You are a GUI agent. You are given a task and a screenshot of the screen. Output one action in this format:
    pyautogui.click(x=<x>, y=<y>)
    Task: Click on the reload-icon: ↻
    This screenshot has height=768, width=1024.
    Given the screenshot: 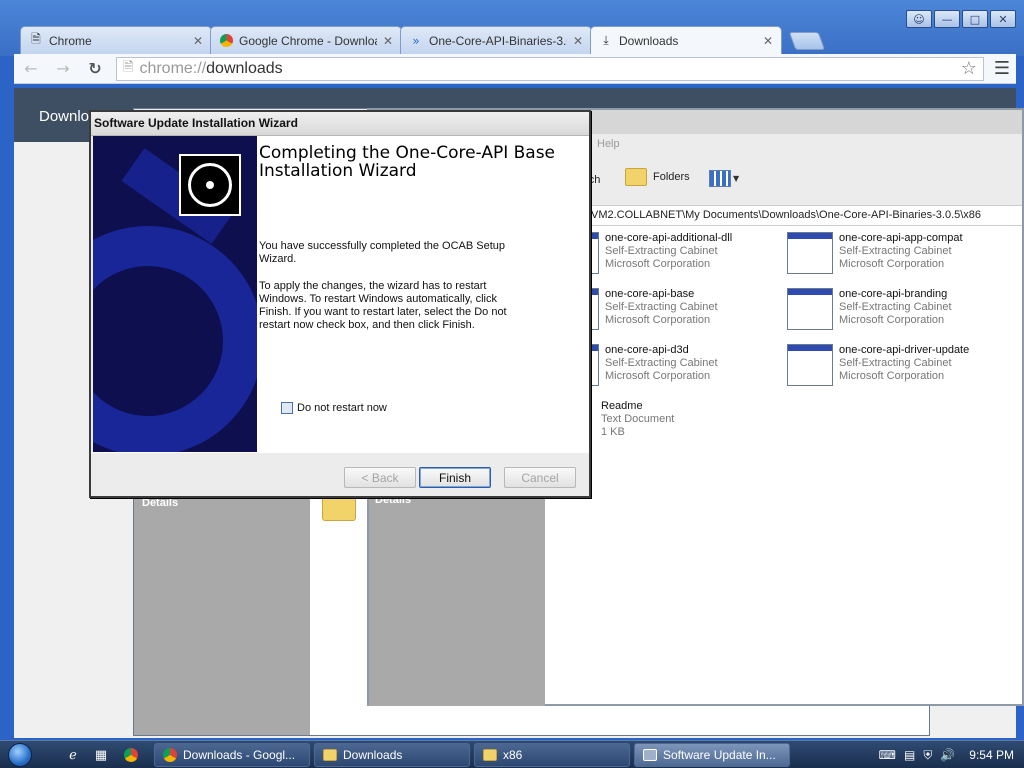 What is the action you would take?
    pyautogui.click(x=95, y=68)
    